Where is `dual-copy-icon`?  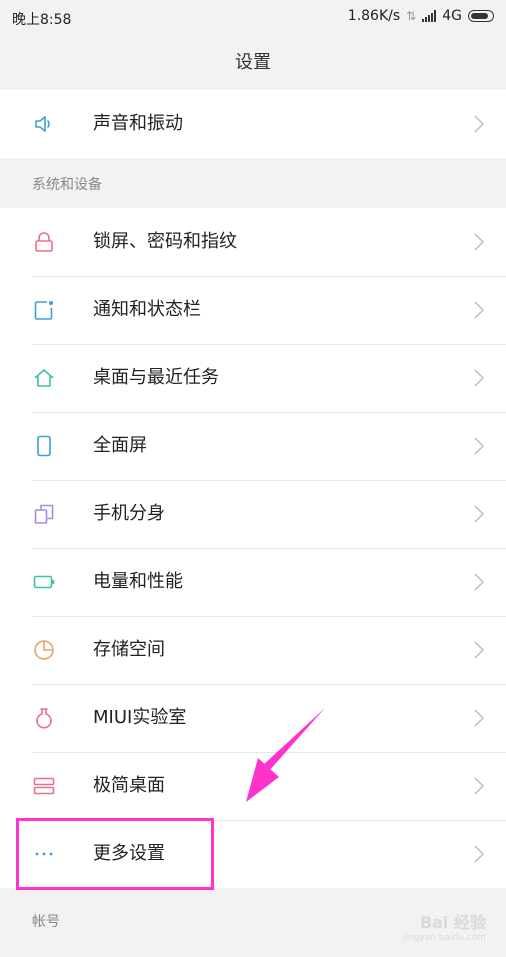 dual-copy-icon is located at coordinates (44, 514).